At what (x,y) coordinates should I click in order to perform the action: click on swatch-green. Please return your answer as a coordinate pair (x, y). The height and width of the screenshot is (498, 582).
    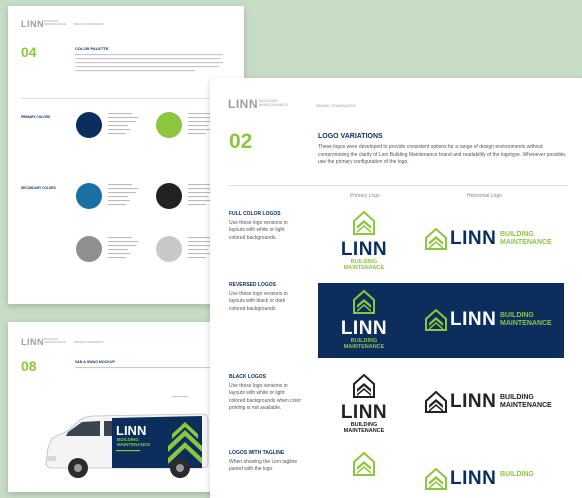
    Looking at the image, I should click on (169, 125).